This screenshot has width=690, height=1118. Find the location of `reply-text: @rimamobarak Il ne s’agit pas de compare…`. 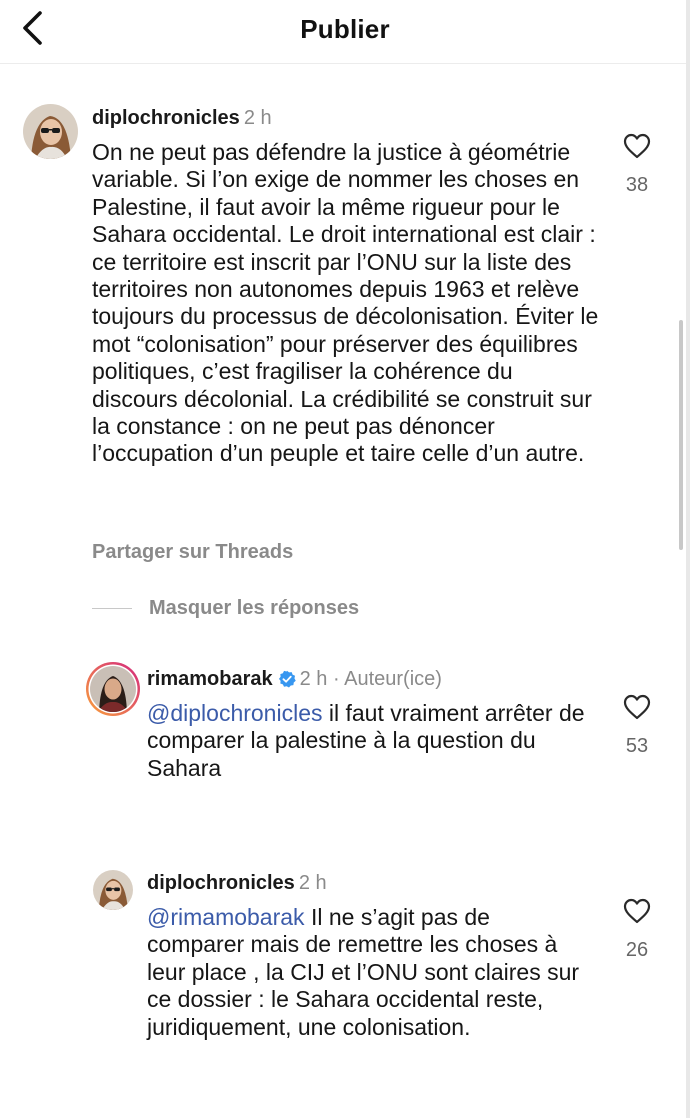

reply-text: @rimamobarak Il ne s’agit pas de compare… is located at coordinates (363, 972).